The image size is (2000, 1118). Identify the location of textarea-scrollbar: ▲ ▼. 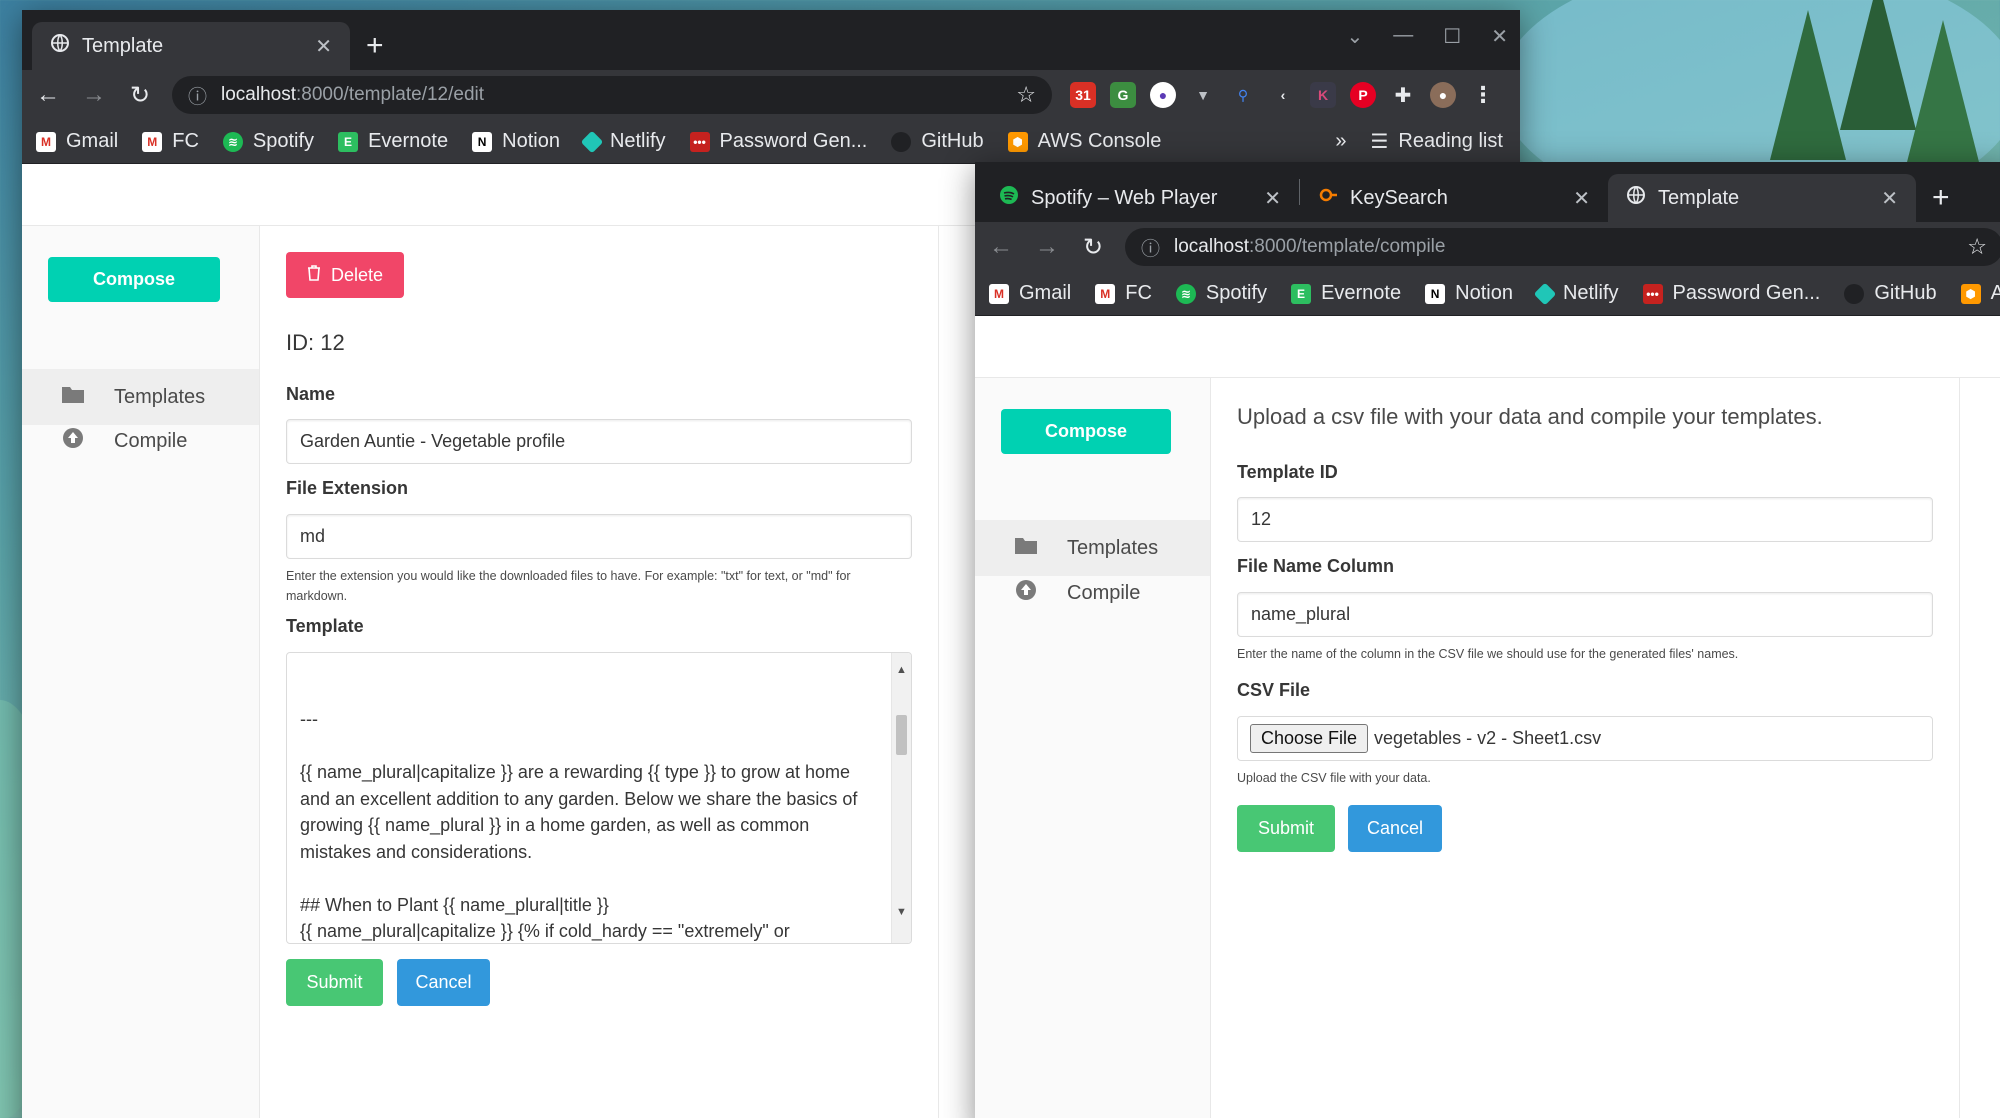
(901, 798).